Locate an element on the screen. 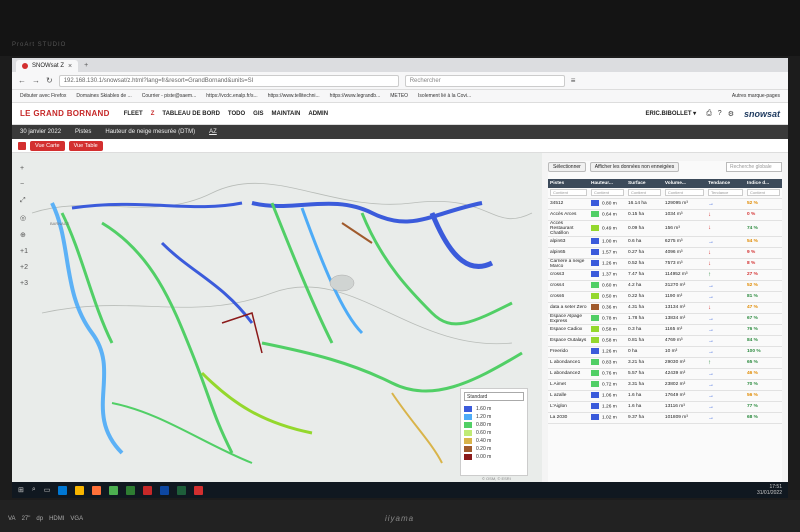 This screenshot has height=532, width=800. table-row: alpin65 1.57 m 0.27 ha 4096 m³ ↓ 9 % is located at coordinates (665, 253).